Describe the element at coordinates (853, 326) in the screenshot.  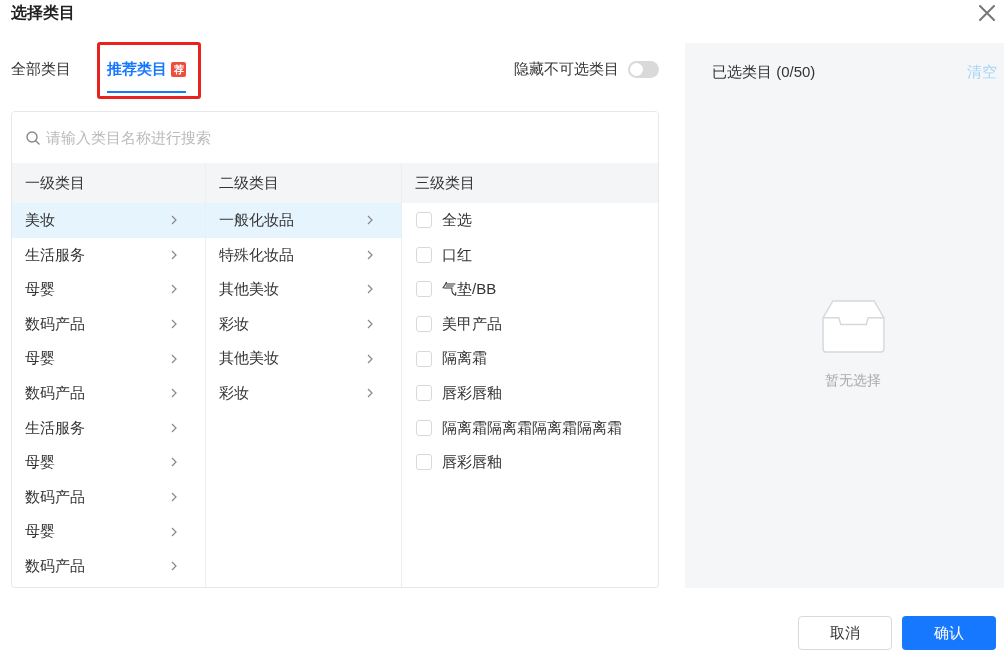
I see `empty-tray-icon` at that location.